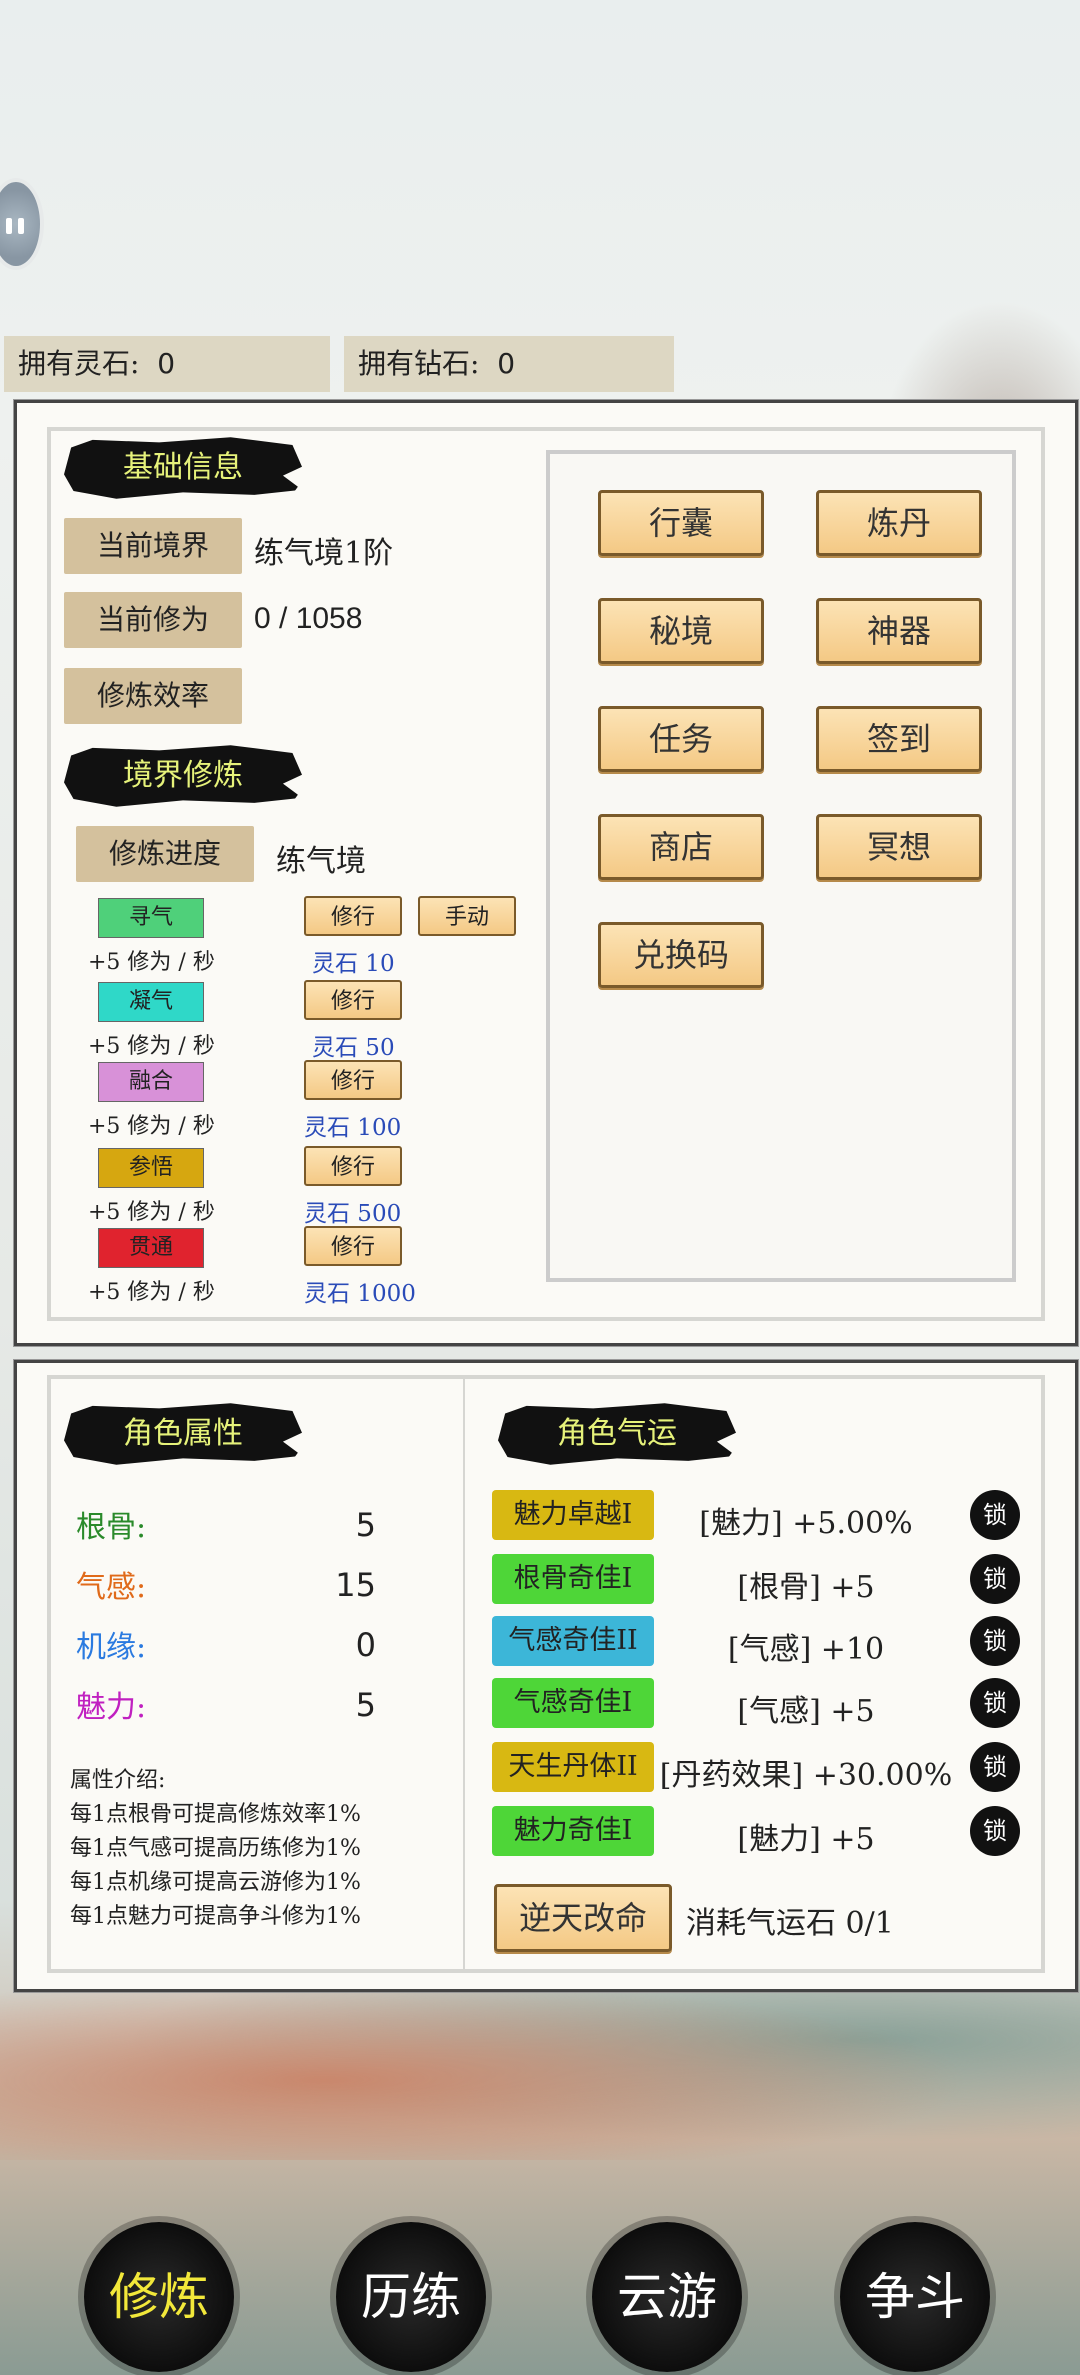 This screenshot has width=1080, height=2375. I want to click on menu-button: 神器, so click(899, 631).